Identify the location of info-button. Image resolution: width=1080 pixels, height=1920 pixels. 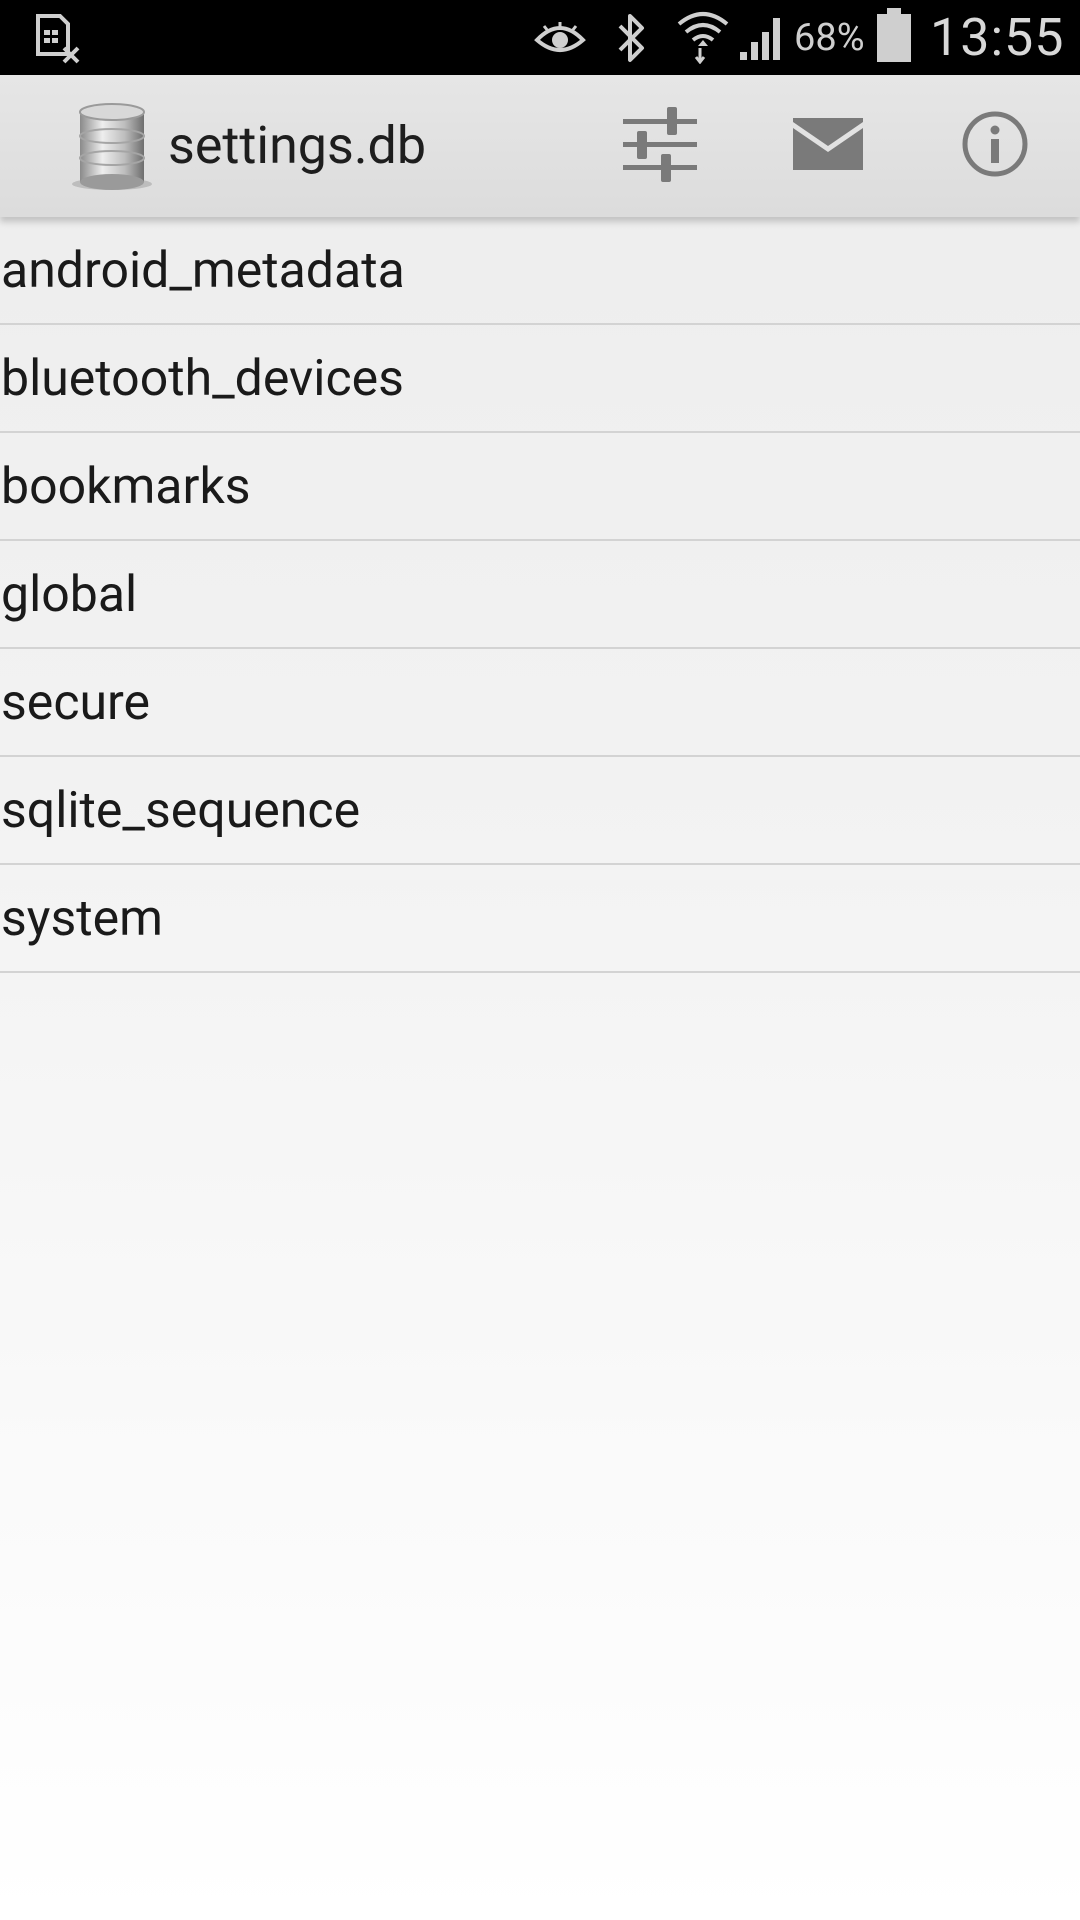
(995, 146).